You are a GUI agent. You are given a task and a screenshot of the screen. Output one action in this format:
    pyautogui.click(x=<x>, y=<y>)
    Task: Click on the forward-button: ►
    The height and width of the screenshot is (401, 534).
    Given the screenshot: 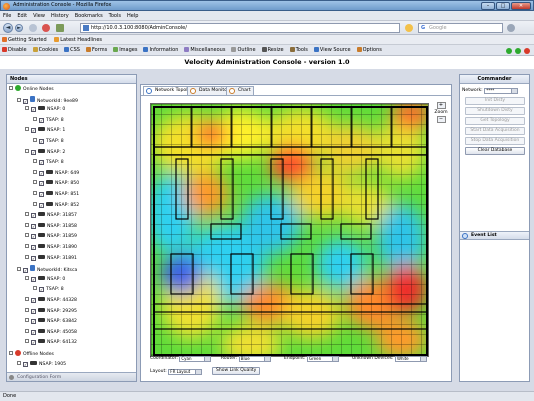 What is the action you would take?
    pyautogui.click(x=19, y=28)
    